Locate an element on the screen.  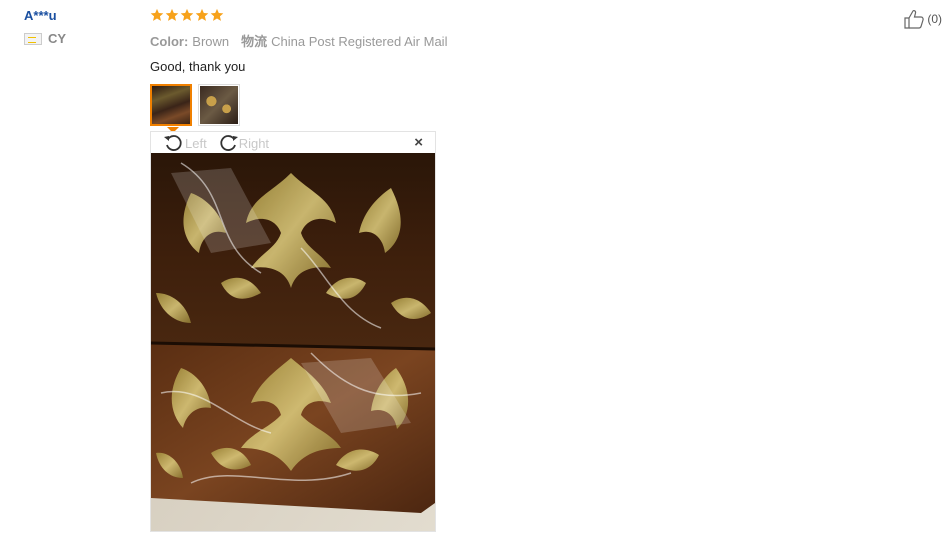
like-count: (0) is located at coordinates (934, 19).